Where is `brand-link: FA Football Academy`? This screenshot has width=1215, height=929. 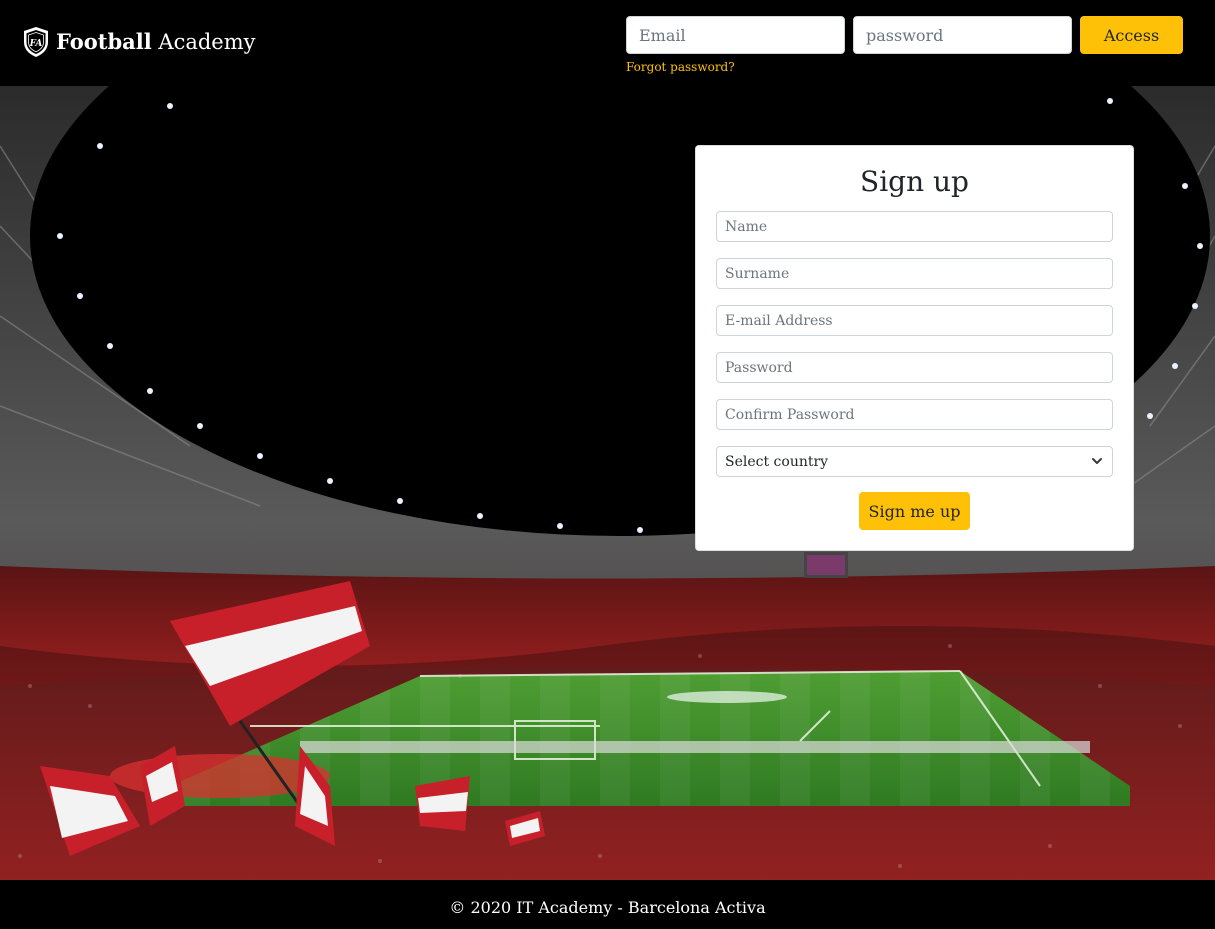 brand-link: FA Football Academy is located at coordinates (139, 42).